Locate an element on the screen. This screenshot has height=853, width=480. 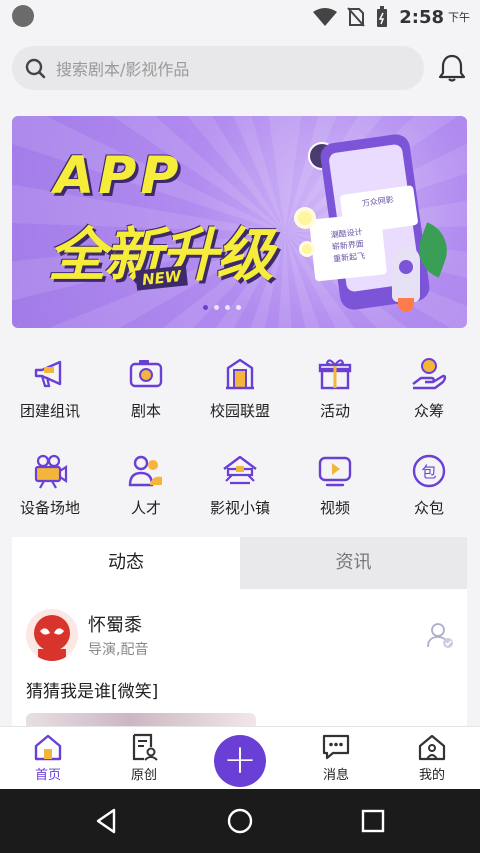
category-label: 视频 is located at coordinates (334, 508).